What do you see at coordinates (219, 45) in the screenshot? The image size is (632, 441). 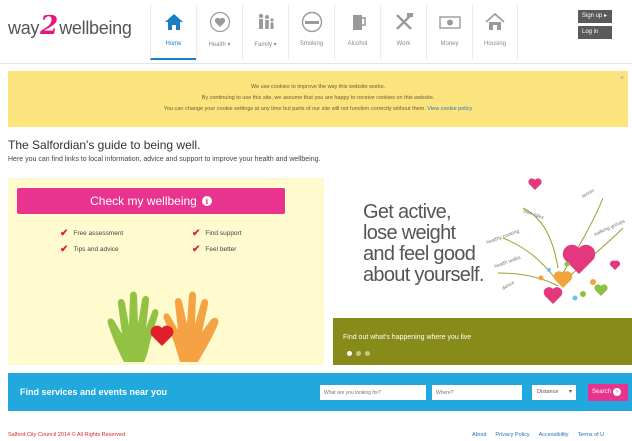 I see `nav-item-label: Health ▾` at bounding box center [219, 45].